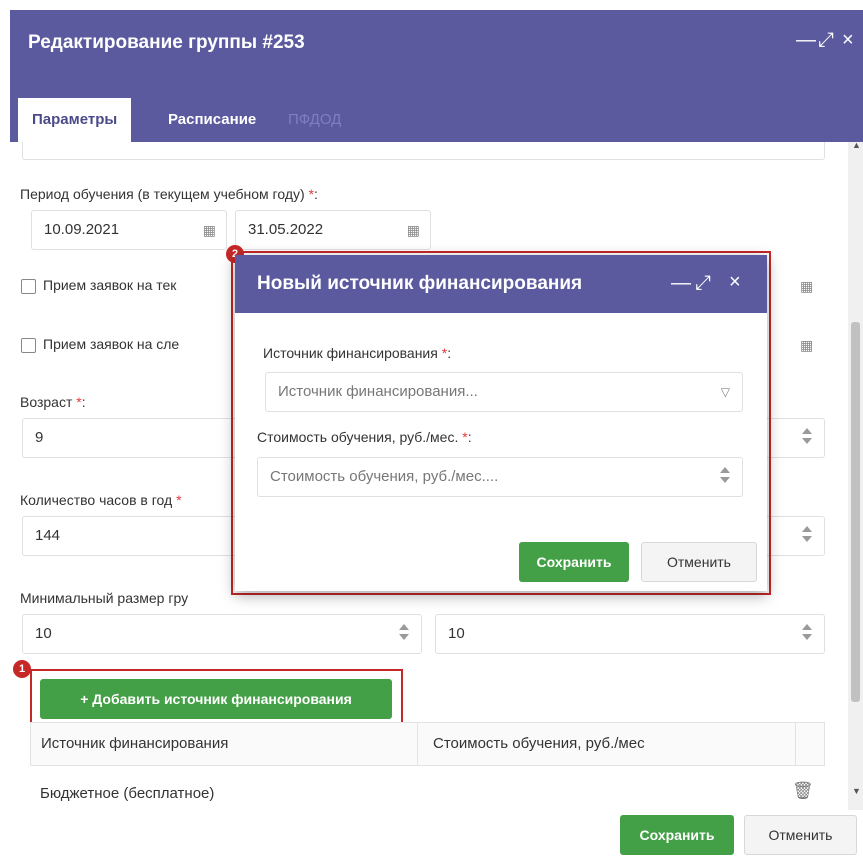 This screenshot has width=863, height=857. What do you see at coordinates (333, 230) in the screenshot?
I see `period-end-input: 31.05.2022 ▦` at bounding box center [333, 230].